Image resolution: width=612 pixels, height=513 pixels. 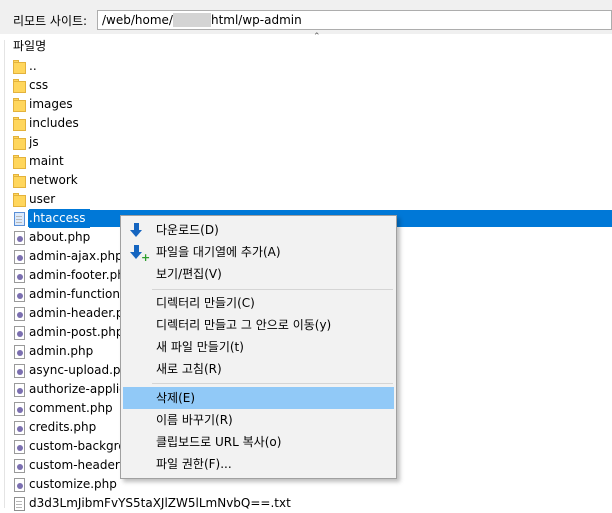 What do you see at coordinates (306, 199) in the screenshot?
I see `folder-row: user` at bounding box center [306, 199].